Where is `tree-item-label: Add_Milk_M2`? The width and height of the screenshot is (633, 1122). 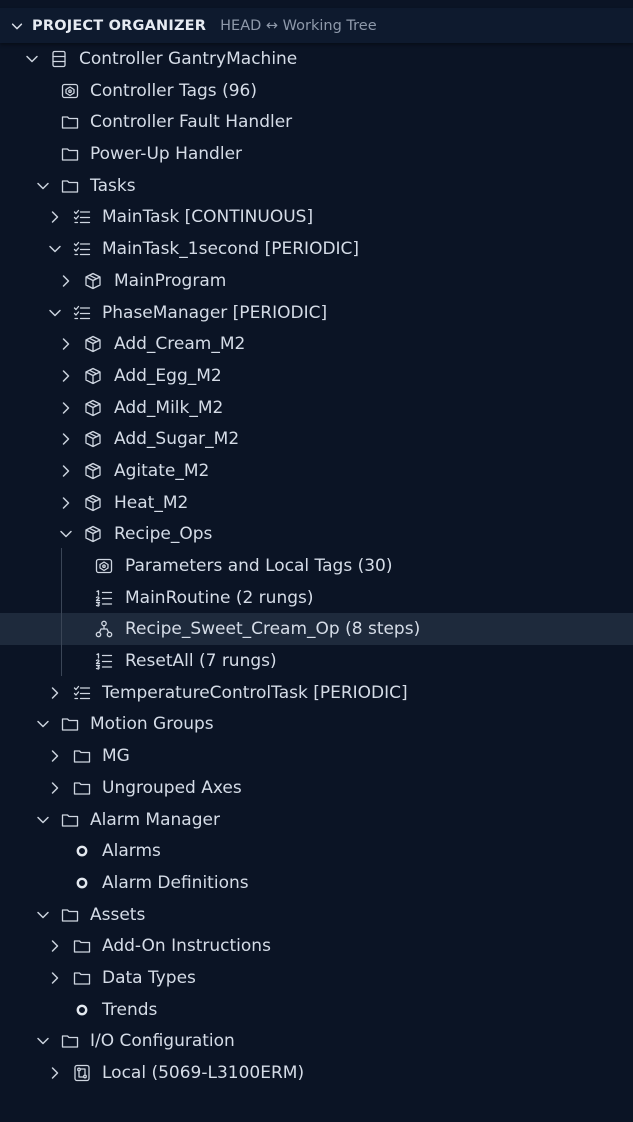 tree-item-label: Add_Milk_M2 is located at coordinates (169, 407).